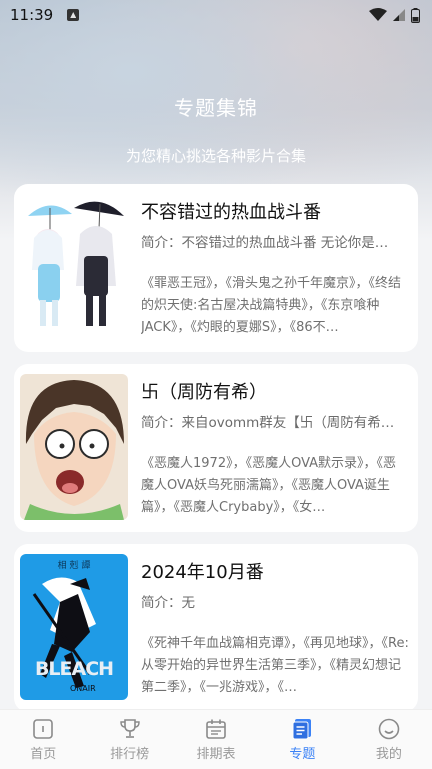 Image resolution: width=432 pixels, height=769 pixels. Describe the element at coordinates (129, 739) in the screenshot. I see `nav-ranking: 排行榜` at that location.